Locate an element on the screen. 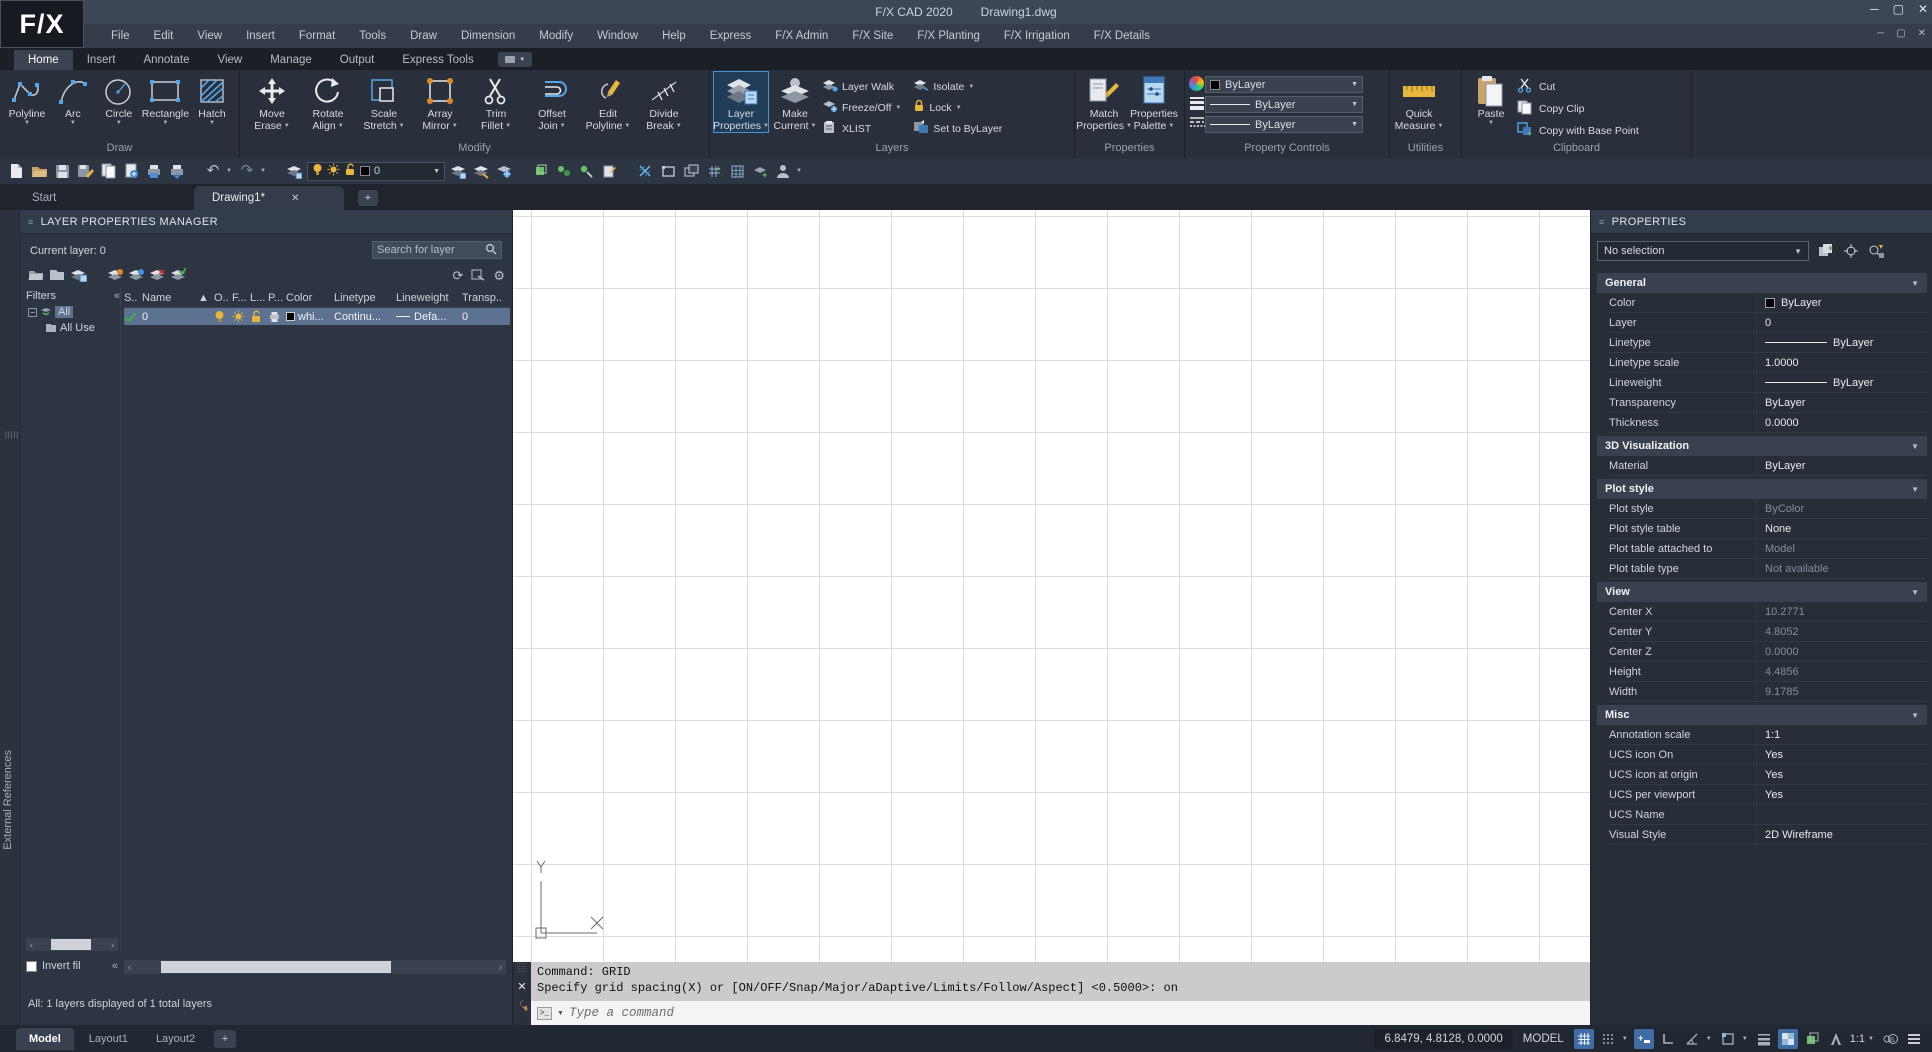  menu-dimension: Dimension is located at coordinates (488, 36).